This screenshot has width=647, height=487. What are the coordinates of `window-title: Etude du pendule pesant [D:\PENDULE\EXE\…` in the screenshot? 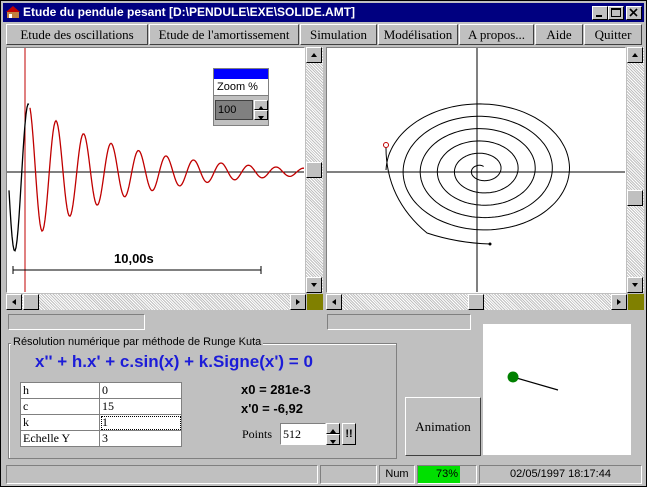 It's located at (189, 12).